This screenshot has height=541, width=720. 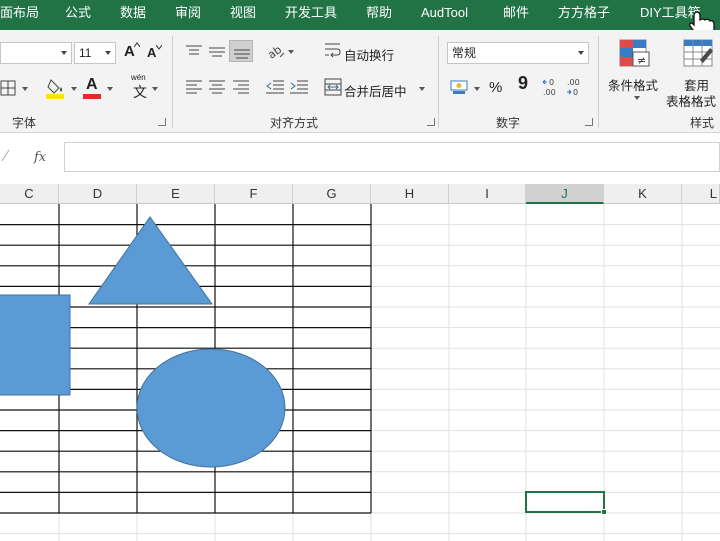 What do you see at coordinates (140, 92) in the screenshot?
I see `phonetic-guide-button: 文` at bounding box center [140, 92].